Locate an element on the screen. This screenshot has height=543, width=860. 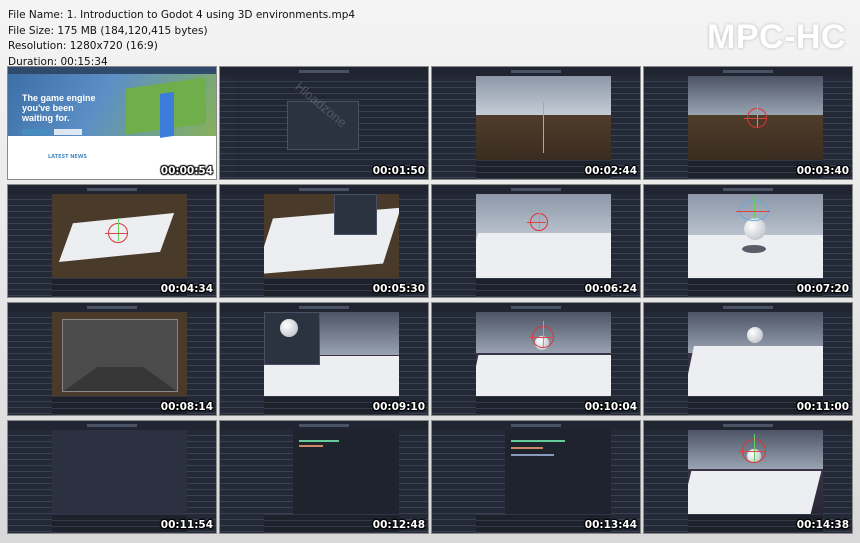
thumbnail: 00:11:54 is located at coordinates (112, 477).